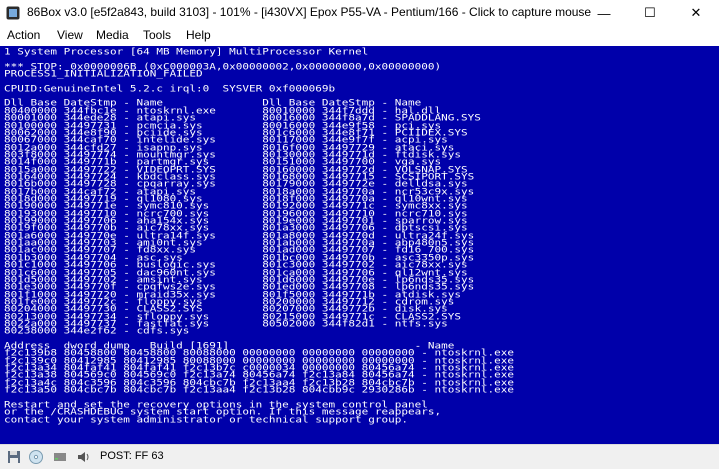  Describe the element at coordinates (604, 13) in the screenshot. I see `minimize-button: —` at that location.